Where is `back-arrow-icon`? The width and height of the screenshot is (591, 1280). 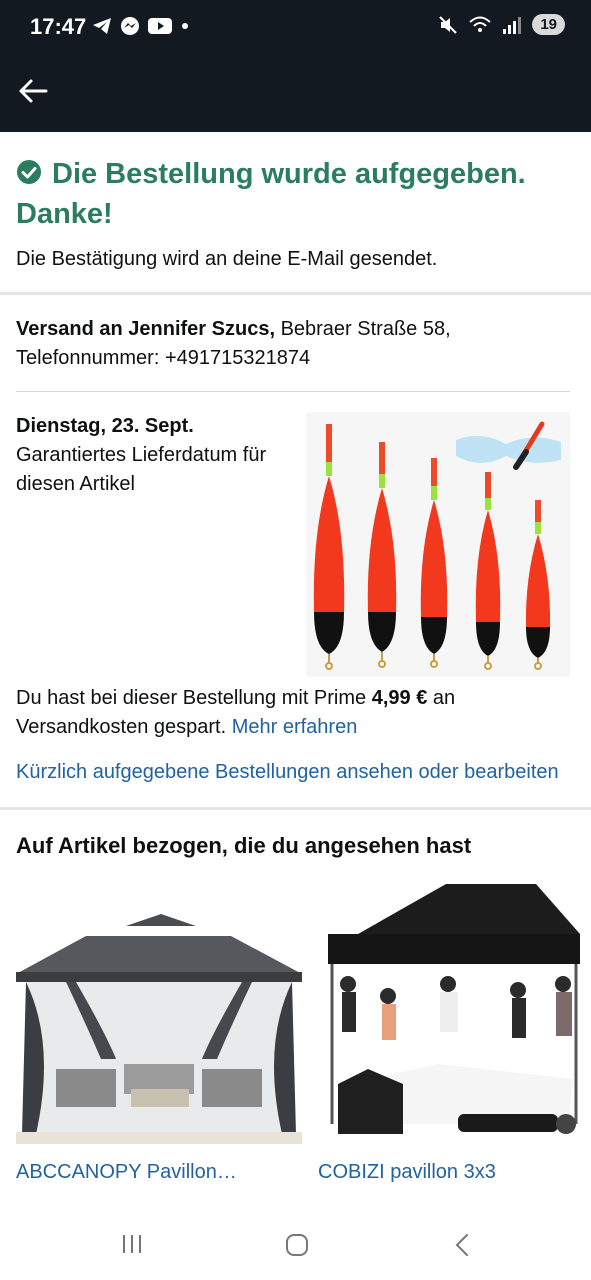
back-arrow-icon is located at coordinates (33, 91).